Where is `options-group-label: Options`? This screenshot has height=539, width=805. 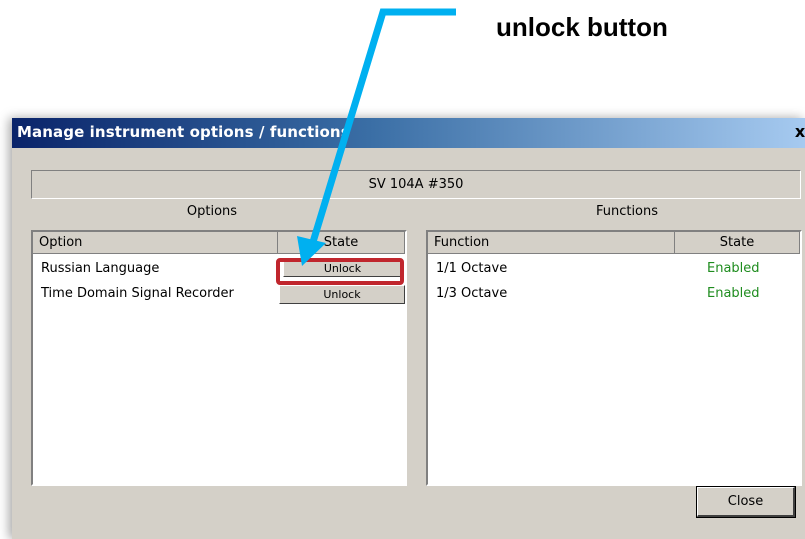
options-group-label: Options is located at coordinates (212, 211).